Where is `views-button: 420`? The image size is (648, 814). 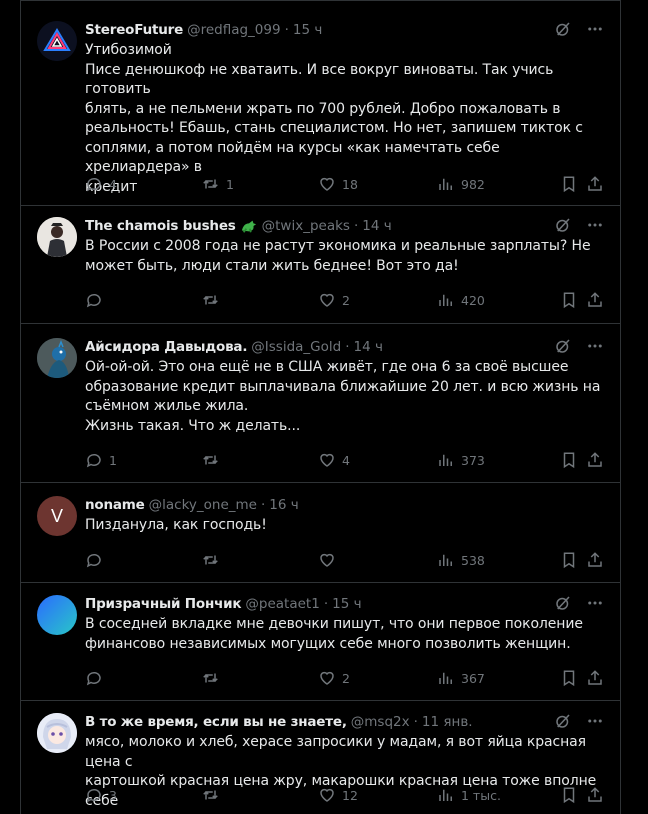
views-button: 420 is located at coordinates (461, 300).